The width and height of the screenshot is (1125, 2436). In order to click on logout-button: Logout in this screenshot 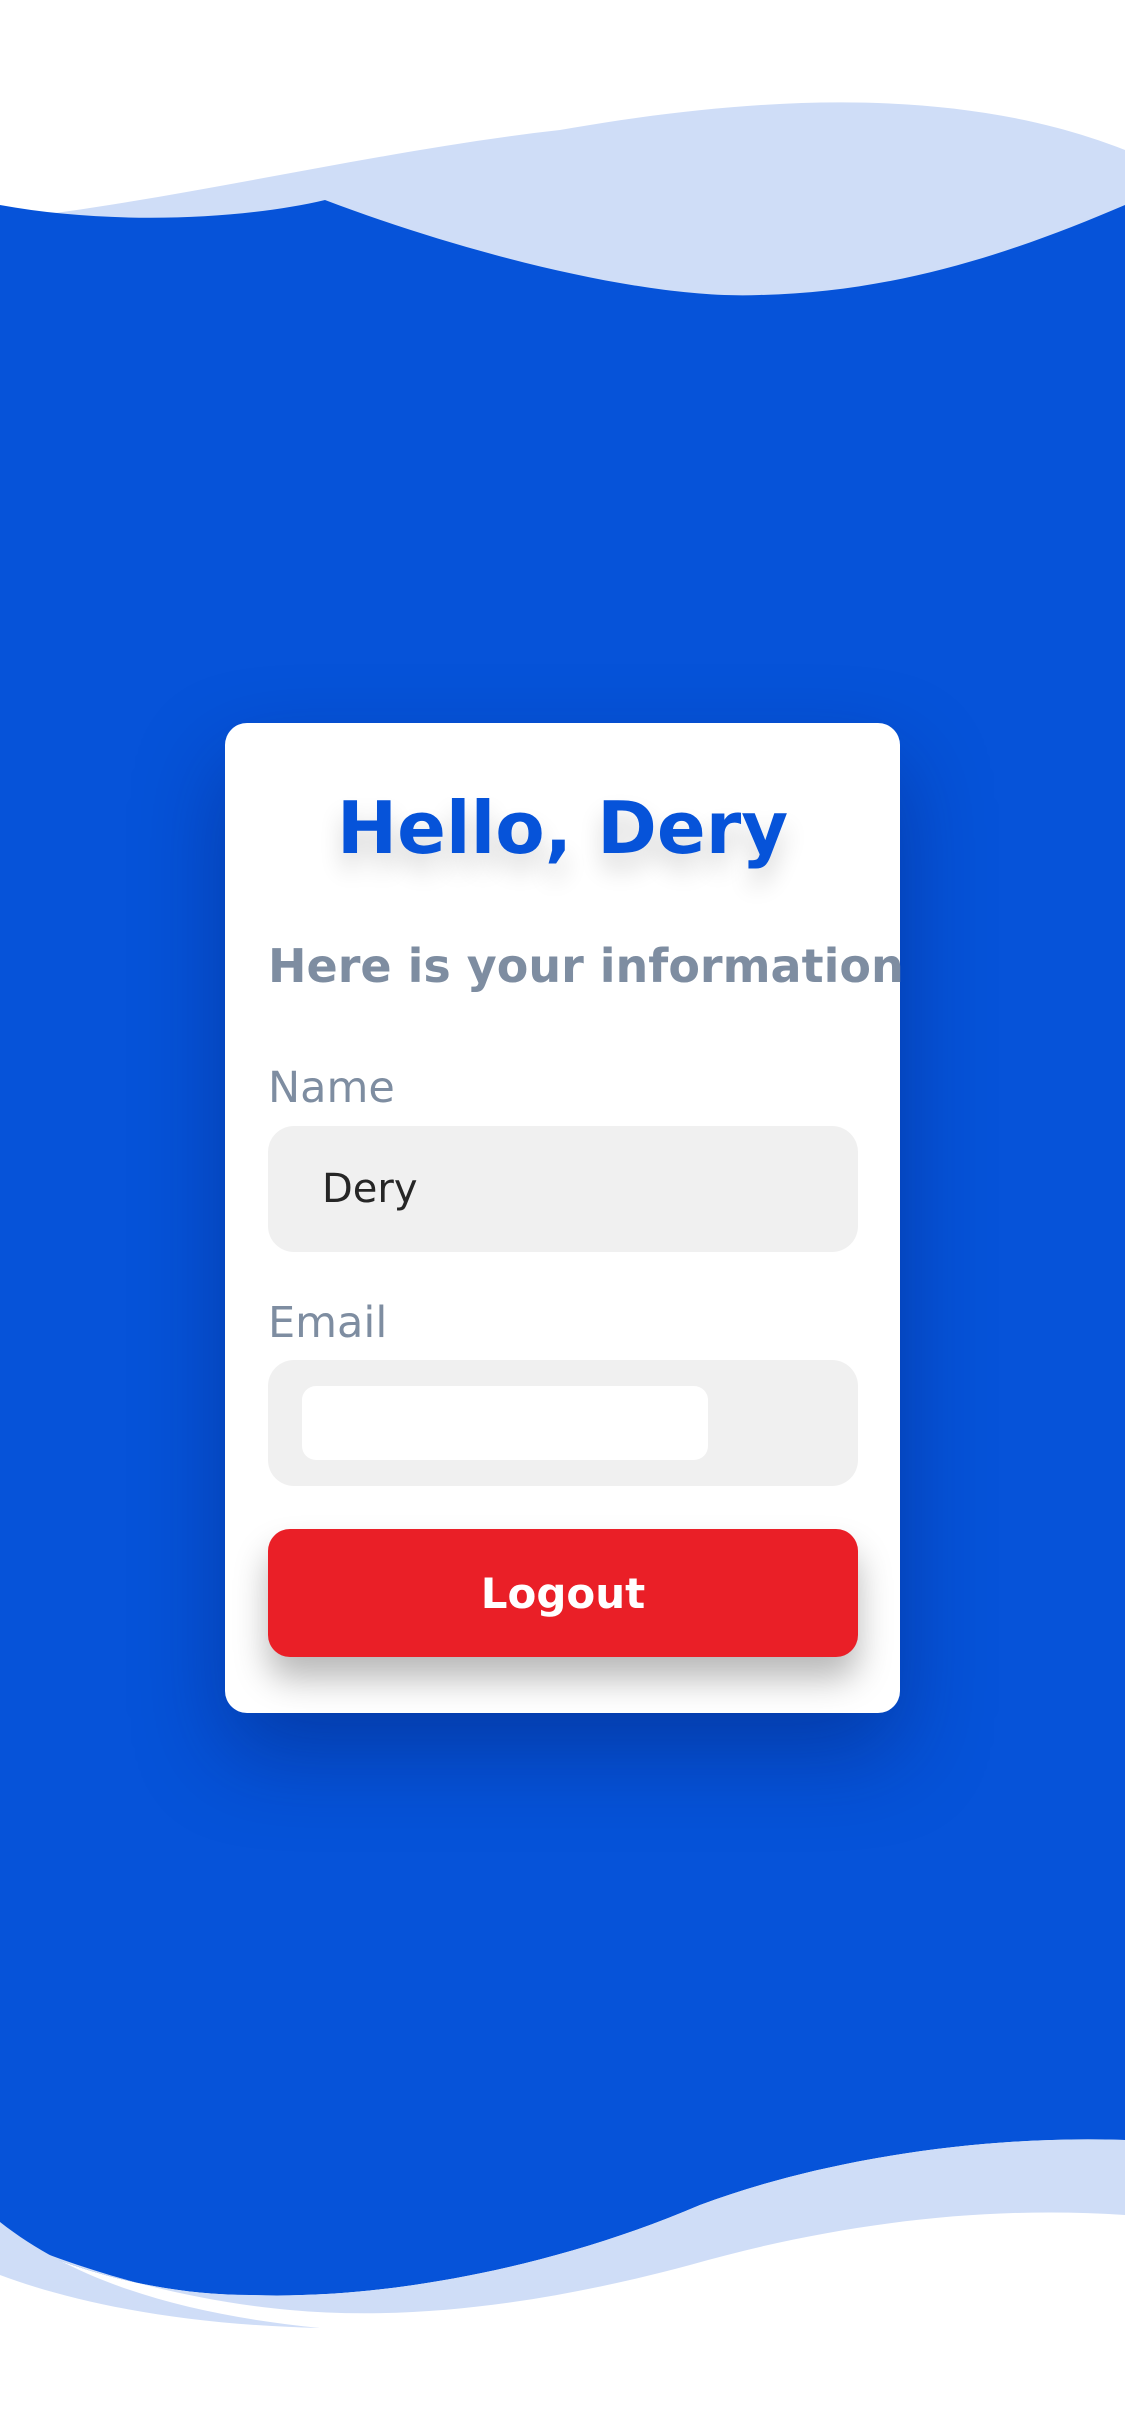, I will do `click(563, 1593)`.